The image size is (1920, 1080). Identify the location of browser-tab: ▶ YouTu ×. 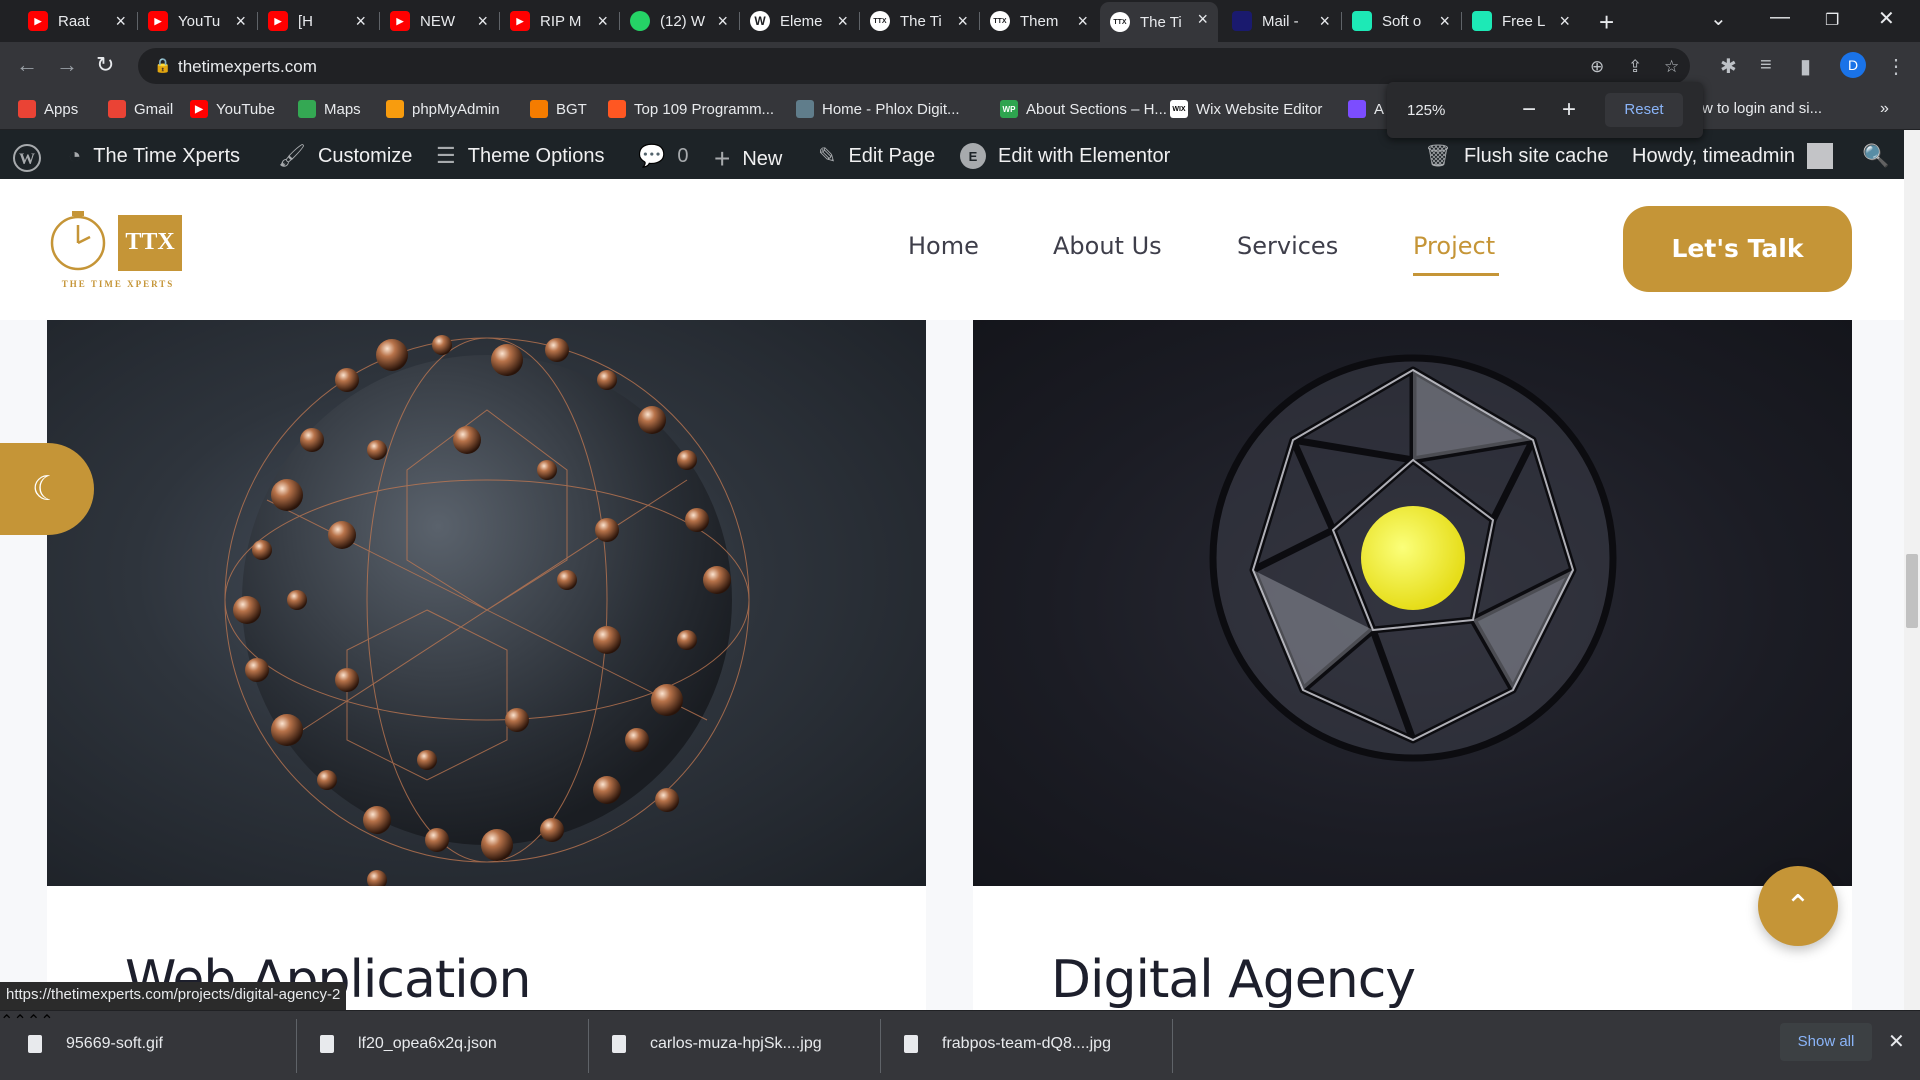
(197, 21).